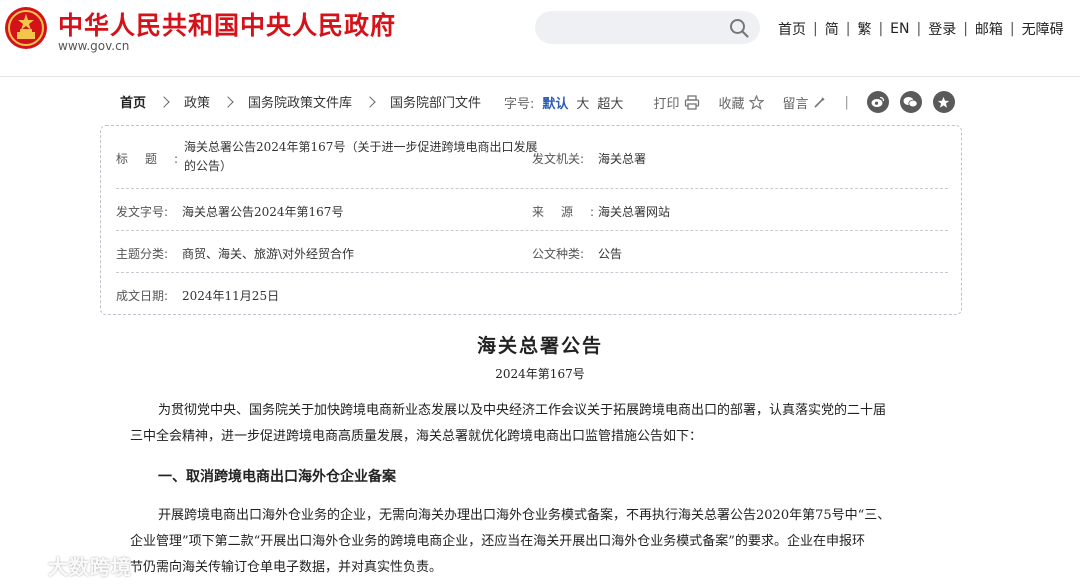 This screenshot has width=1080, height=586. I want to click on search-input, so click(647, 27).